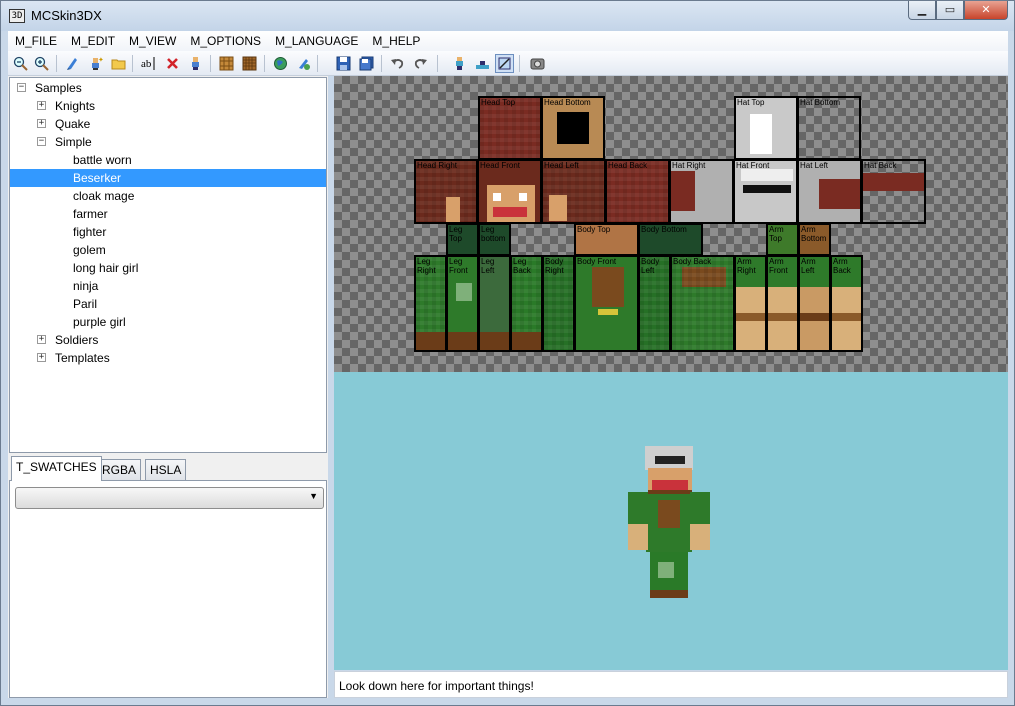 This screenshot has height=706, width=1015. Describe the element at coordinates (670, 239) in the screenshot. I see `uv-body-bottom: Body Bottom` at that location.